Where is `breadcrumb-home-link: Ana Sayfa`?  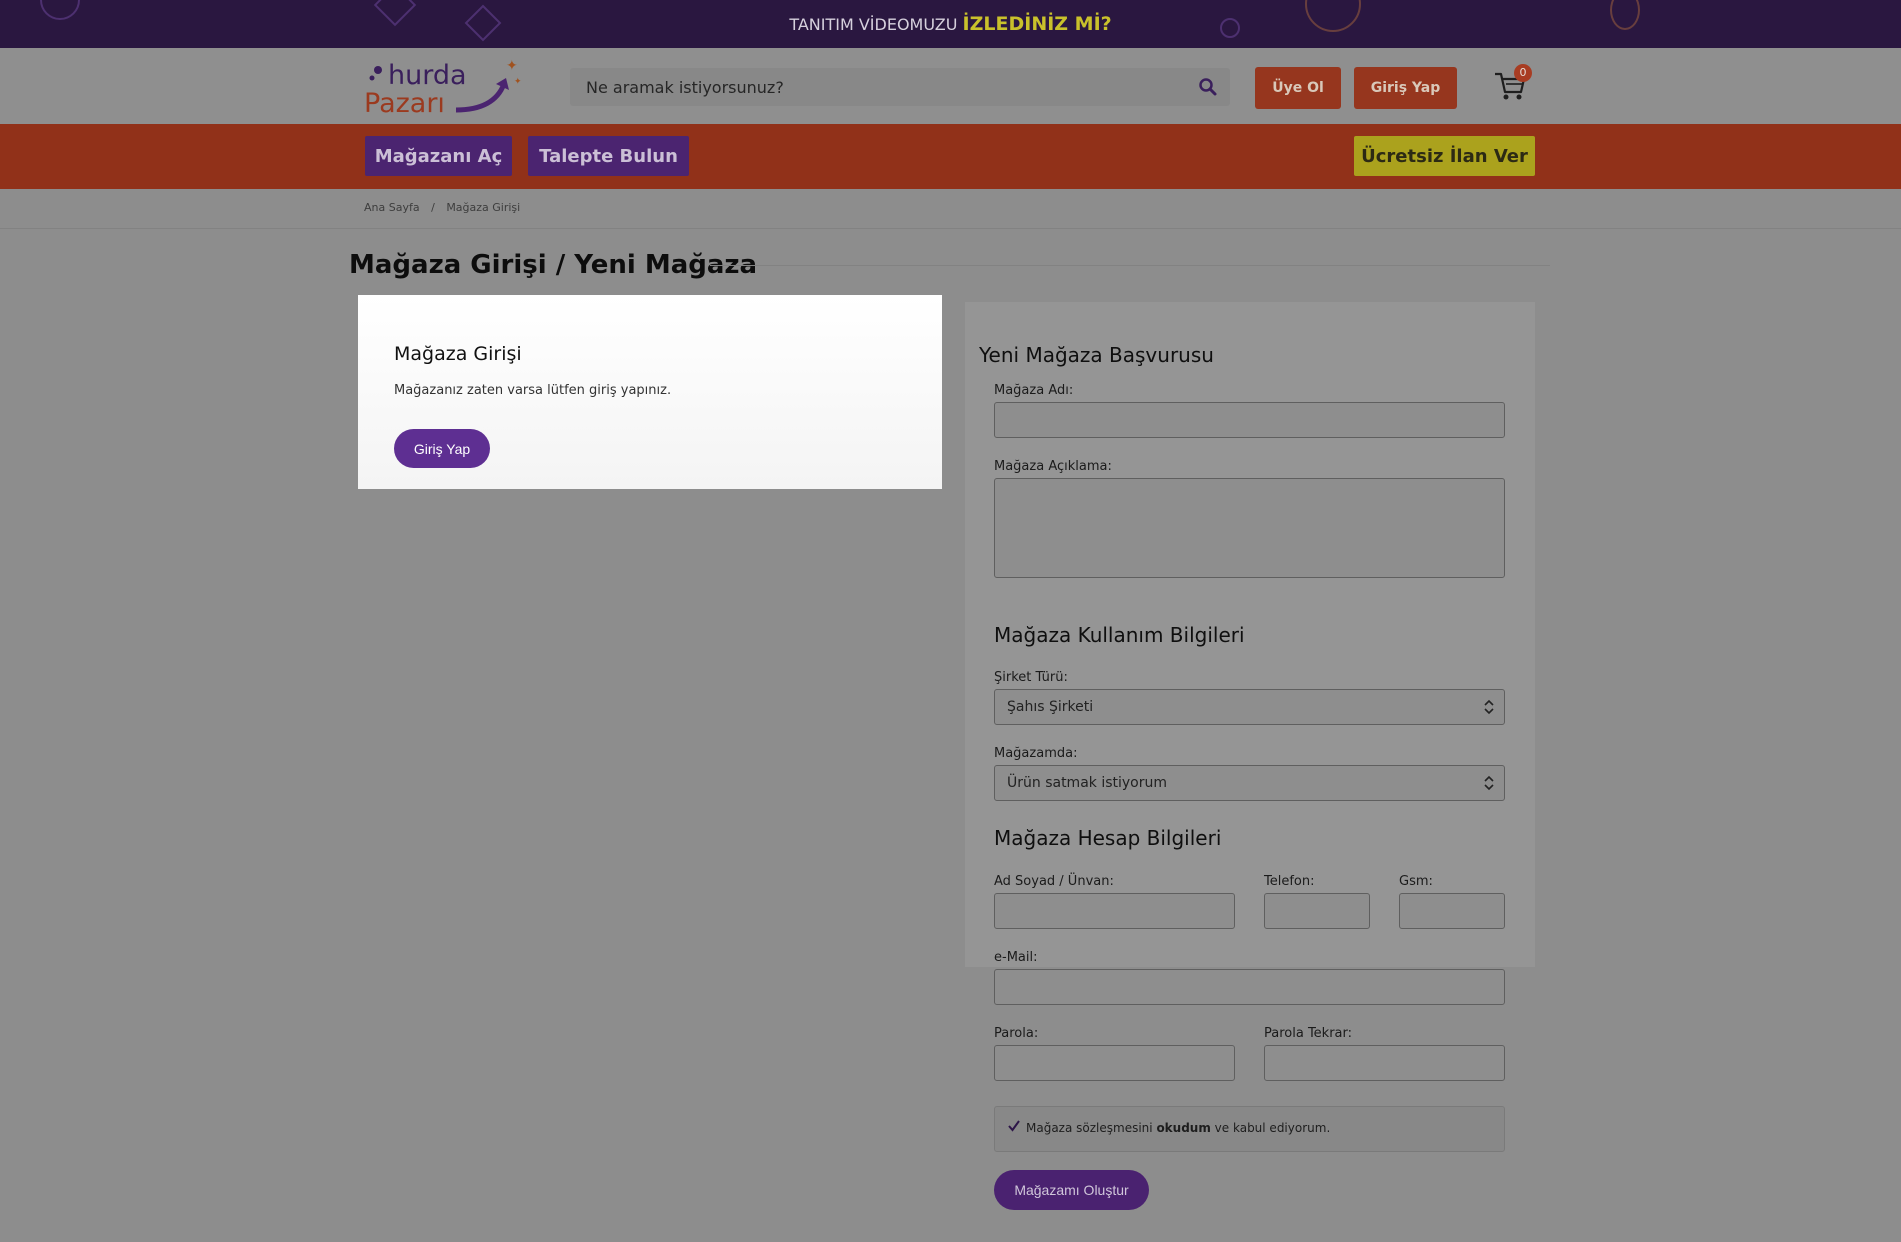
breadcrumb-home-link: Ana Sayfa is located at coordinates (392, 207).